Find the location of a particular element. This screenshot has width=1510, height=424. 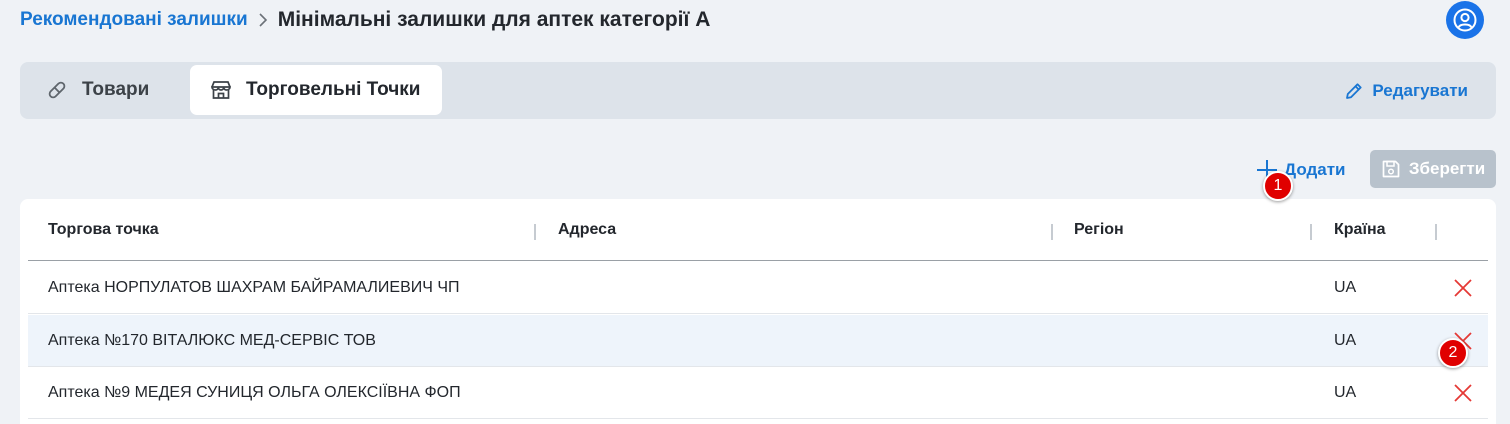

tab-trade-points-label: Торговельні Точки is located at coordinates (333, 89).